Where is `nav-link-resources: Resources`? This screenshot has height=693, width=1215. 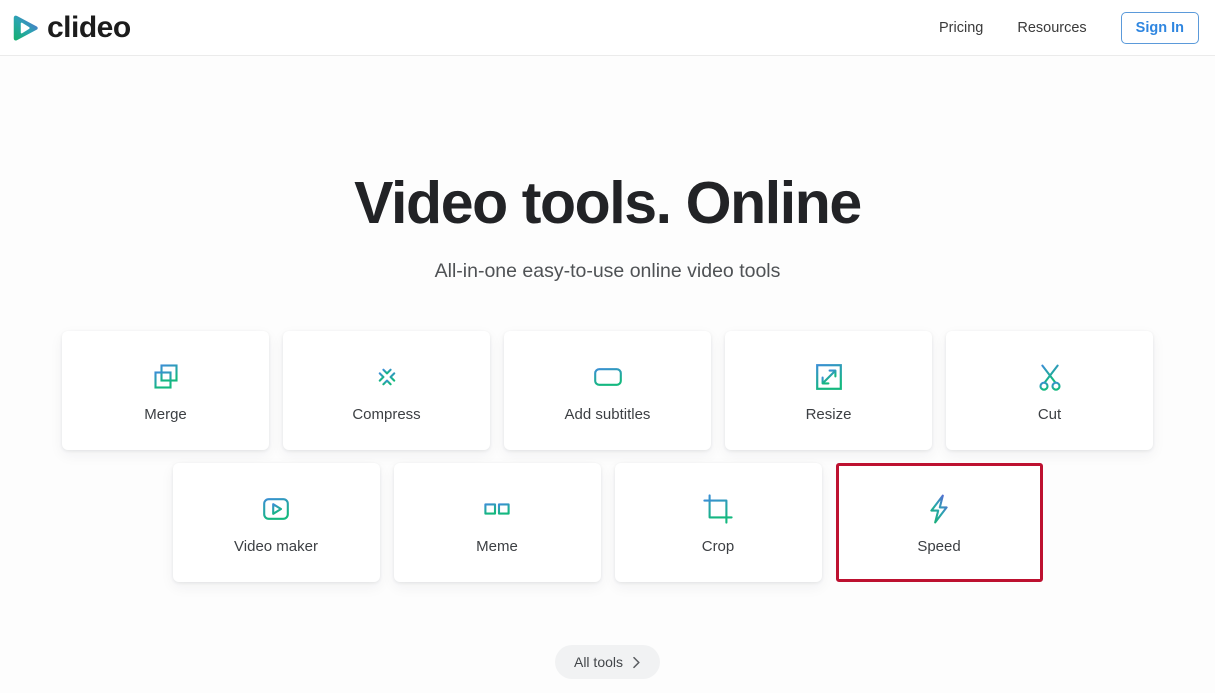 nav-link-resources: Resources is located at coordinates (1051, 28).